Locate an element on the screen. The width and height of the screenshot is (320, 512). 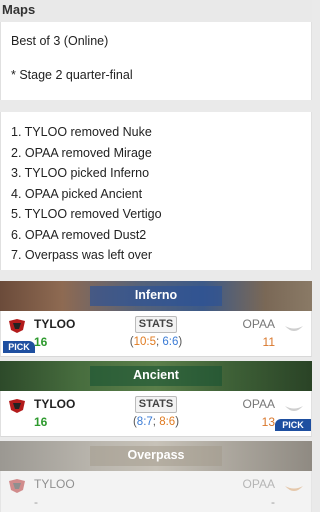
map-name: Inferno is located at coordinates (156, 295).